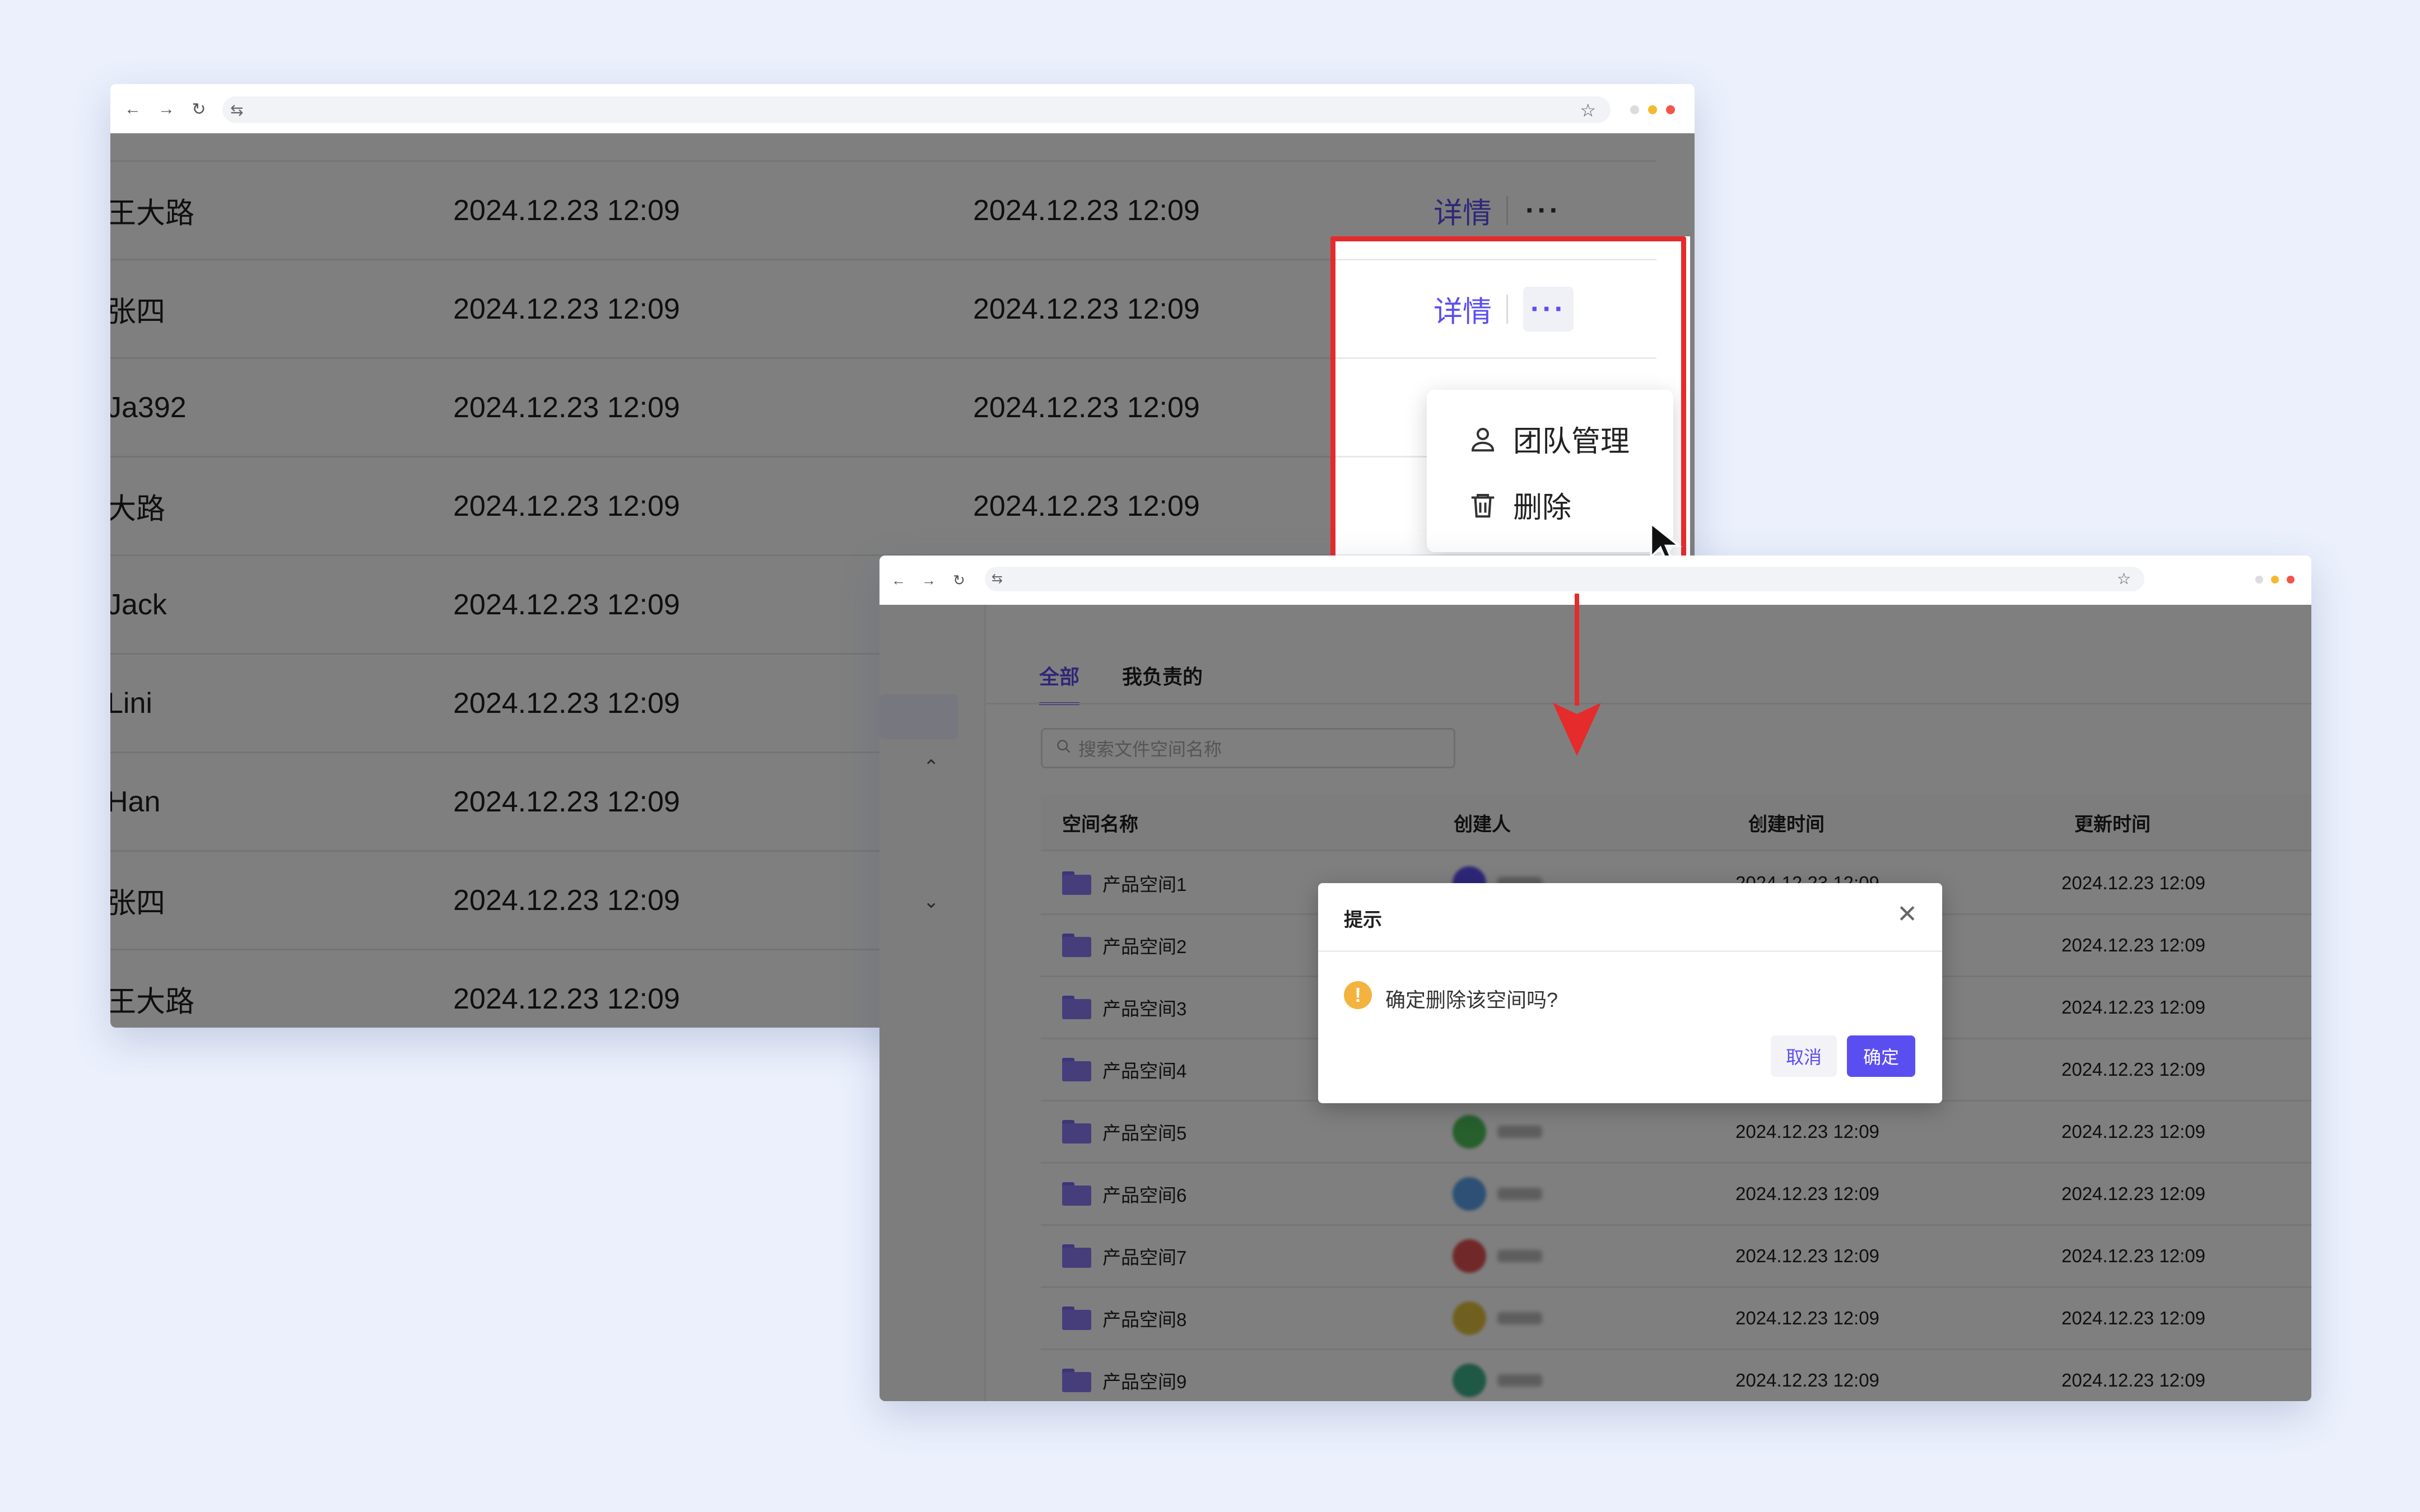 Image resolution: width=2420 pixels, height=1512 pixels. I want to click on cancel-button: 取消, so click(1804, 1056).